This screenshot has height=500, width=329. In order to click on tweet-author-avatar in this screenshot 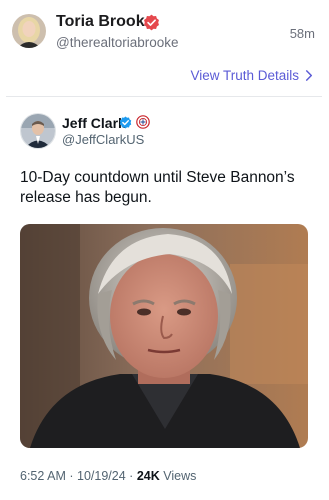, I will do `click(38, 131)`.